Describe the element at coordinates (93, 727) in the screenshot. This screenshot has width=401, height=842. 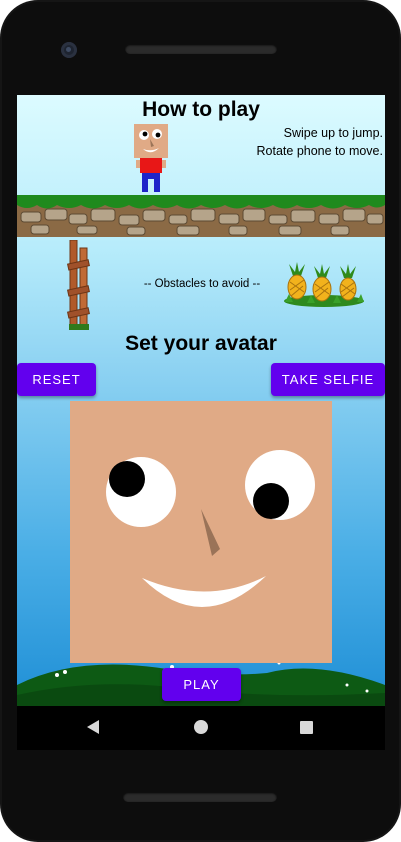
I see `back-triangle-icon` at that location.